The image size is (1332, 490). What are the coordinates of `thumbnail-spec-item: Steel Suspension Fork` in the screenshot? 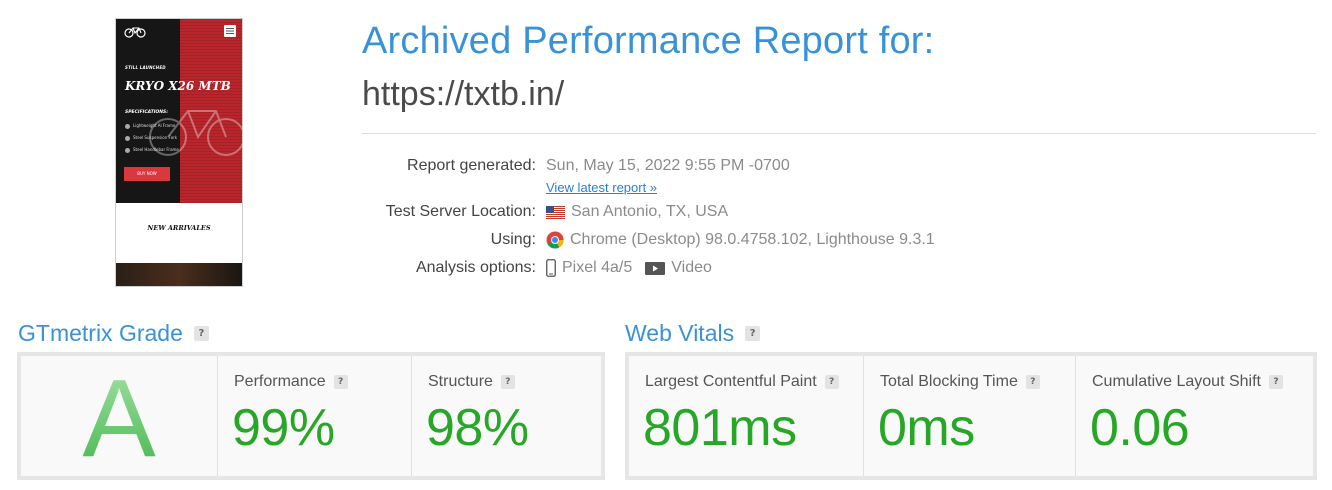 It's located at (151, 138).